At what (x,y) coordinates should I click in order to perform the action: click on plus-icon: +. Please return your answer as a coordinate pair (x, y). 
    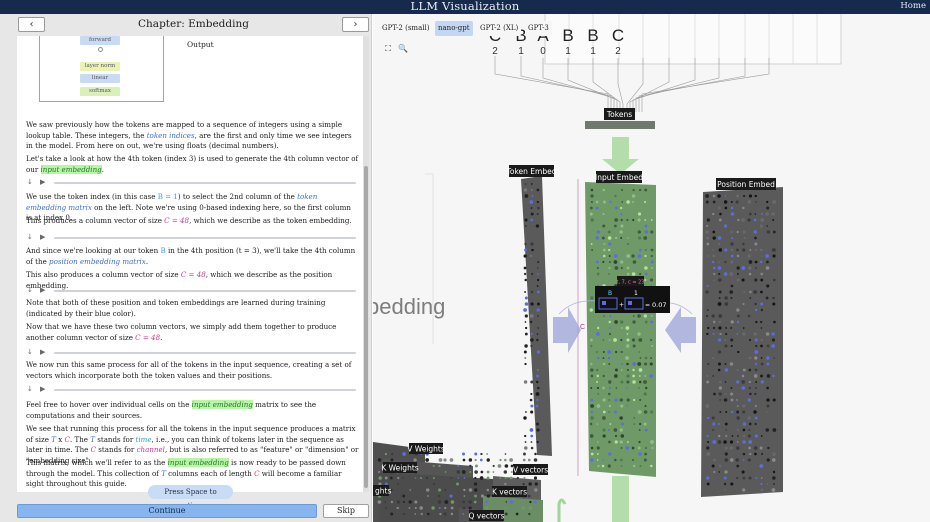
    Looking at the image, I should click on (621, 305).